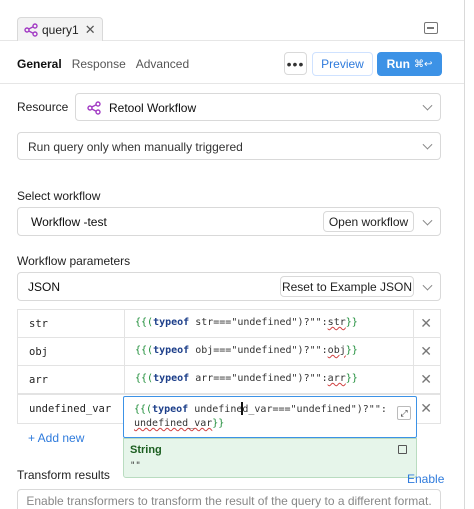  What do you see at coordinates (38, 324) in the screenshot?
I see `param-key: str` at bounding box center [38, 324].